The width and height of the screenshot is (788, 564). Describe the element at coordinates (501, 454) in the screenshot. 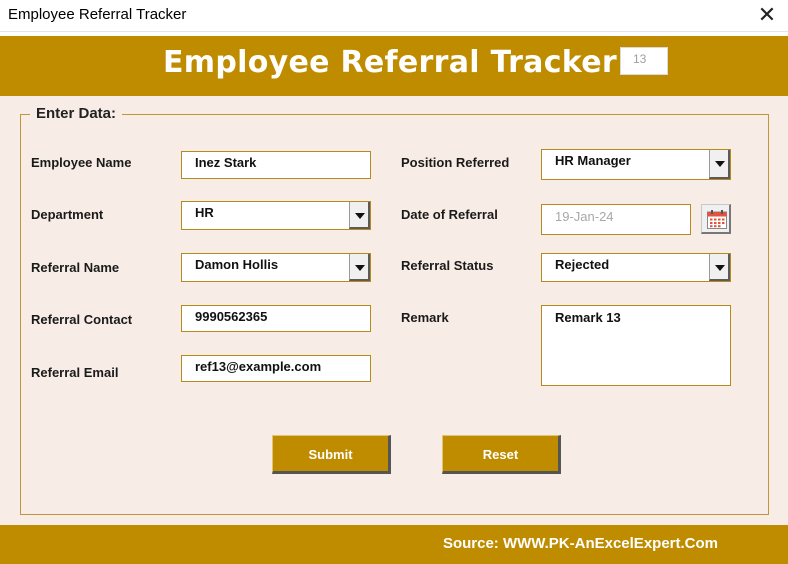

I see `reset-button: Reset` at that location.